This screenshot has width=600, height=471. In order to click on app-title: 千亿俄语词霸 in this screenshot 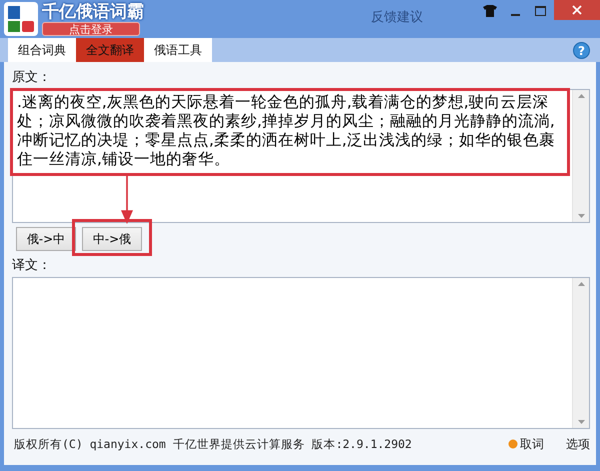, I will do `click(93, 12)`.